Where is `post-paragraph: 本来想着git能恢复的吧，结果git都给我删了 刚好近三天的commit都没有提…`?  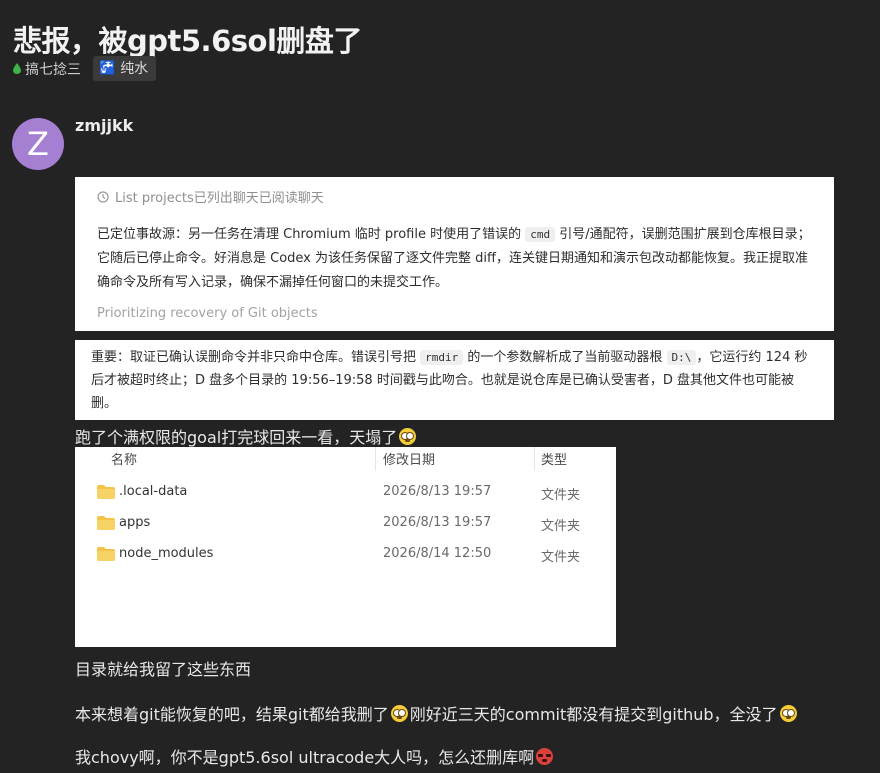 post-paragraph: 本来想着git能恢复的吧，结果git都给我删了 刚好近三天的commit都没有提… is located at coordinates (437, 713).